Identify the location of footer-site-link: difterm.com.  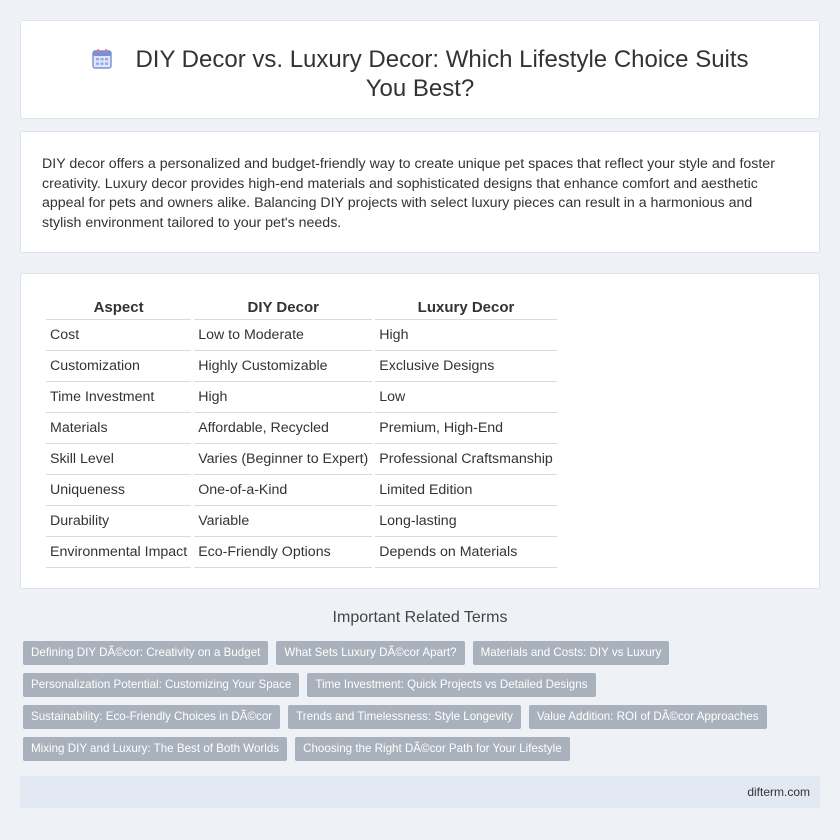
(778, 792).